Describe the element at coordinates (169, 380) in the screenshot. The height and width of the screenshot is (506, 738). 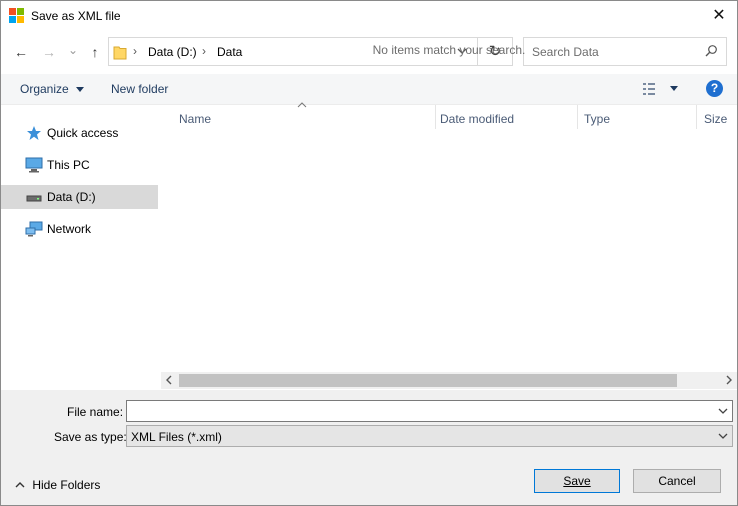
I see `scroll-left-icon` at that location.